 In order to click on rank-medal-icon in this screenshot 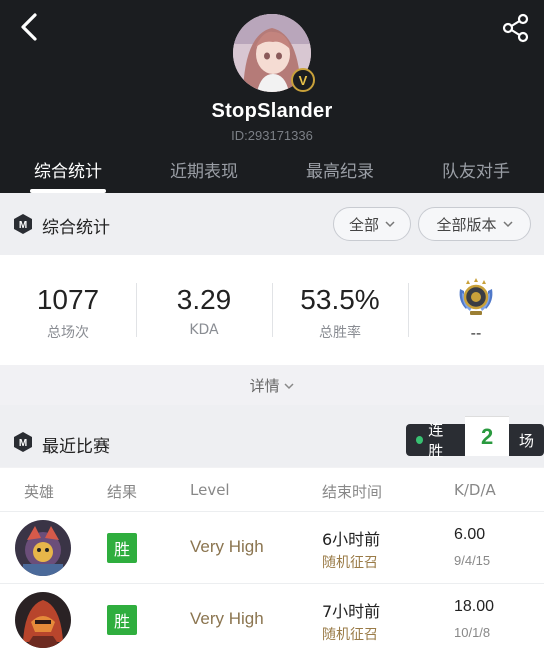, I will do `click(476, 296)`.